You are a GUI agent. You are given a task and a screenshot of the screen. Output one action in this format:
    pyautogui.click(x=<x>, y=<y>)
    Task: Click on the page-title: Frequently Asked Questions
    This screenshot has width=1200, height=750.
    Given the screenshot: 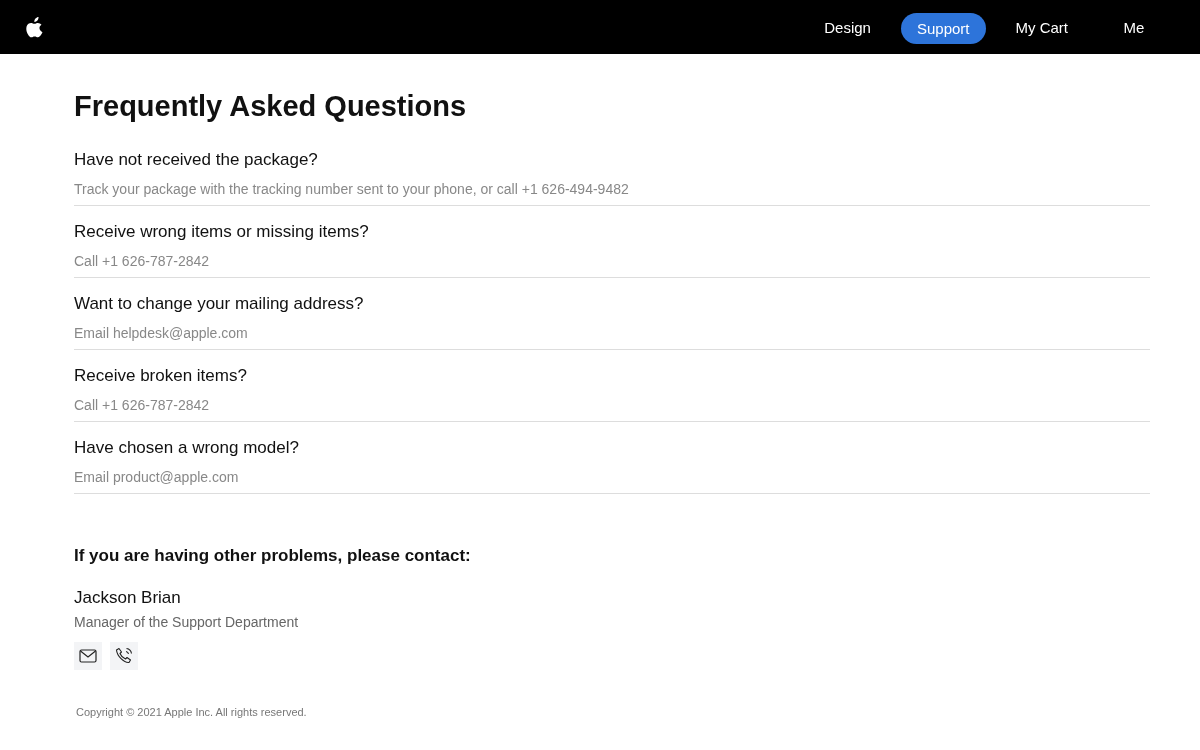 What is the action you would take?
    pyautogui.click(x=271, y=106)
    